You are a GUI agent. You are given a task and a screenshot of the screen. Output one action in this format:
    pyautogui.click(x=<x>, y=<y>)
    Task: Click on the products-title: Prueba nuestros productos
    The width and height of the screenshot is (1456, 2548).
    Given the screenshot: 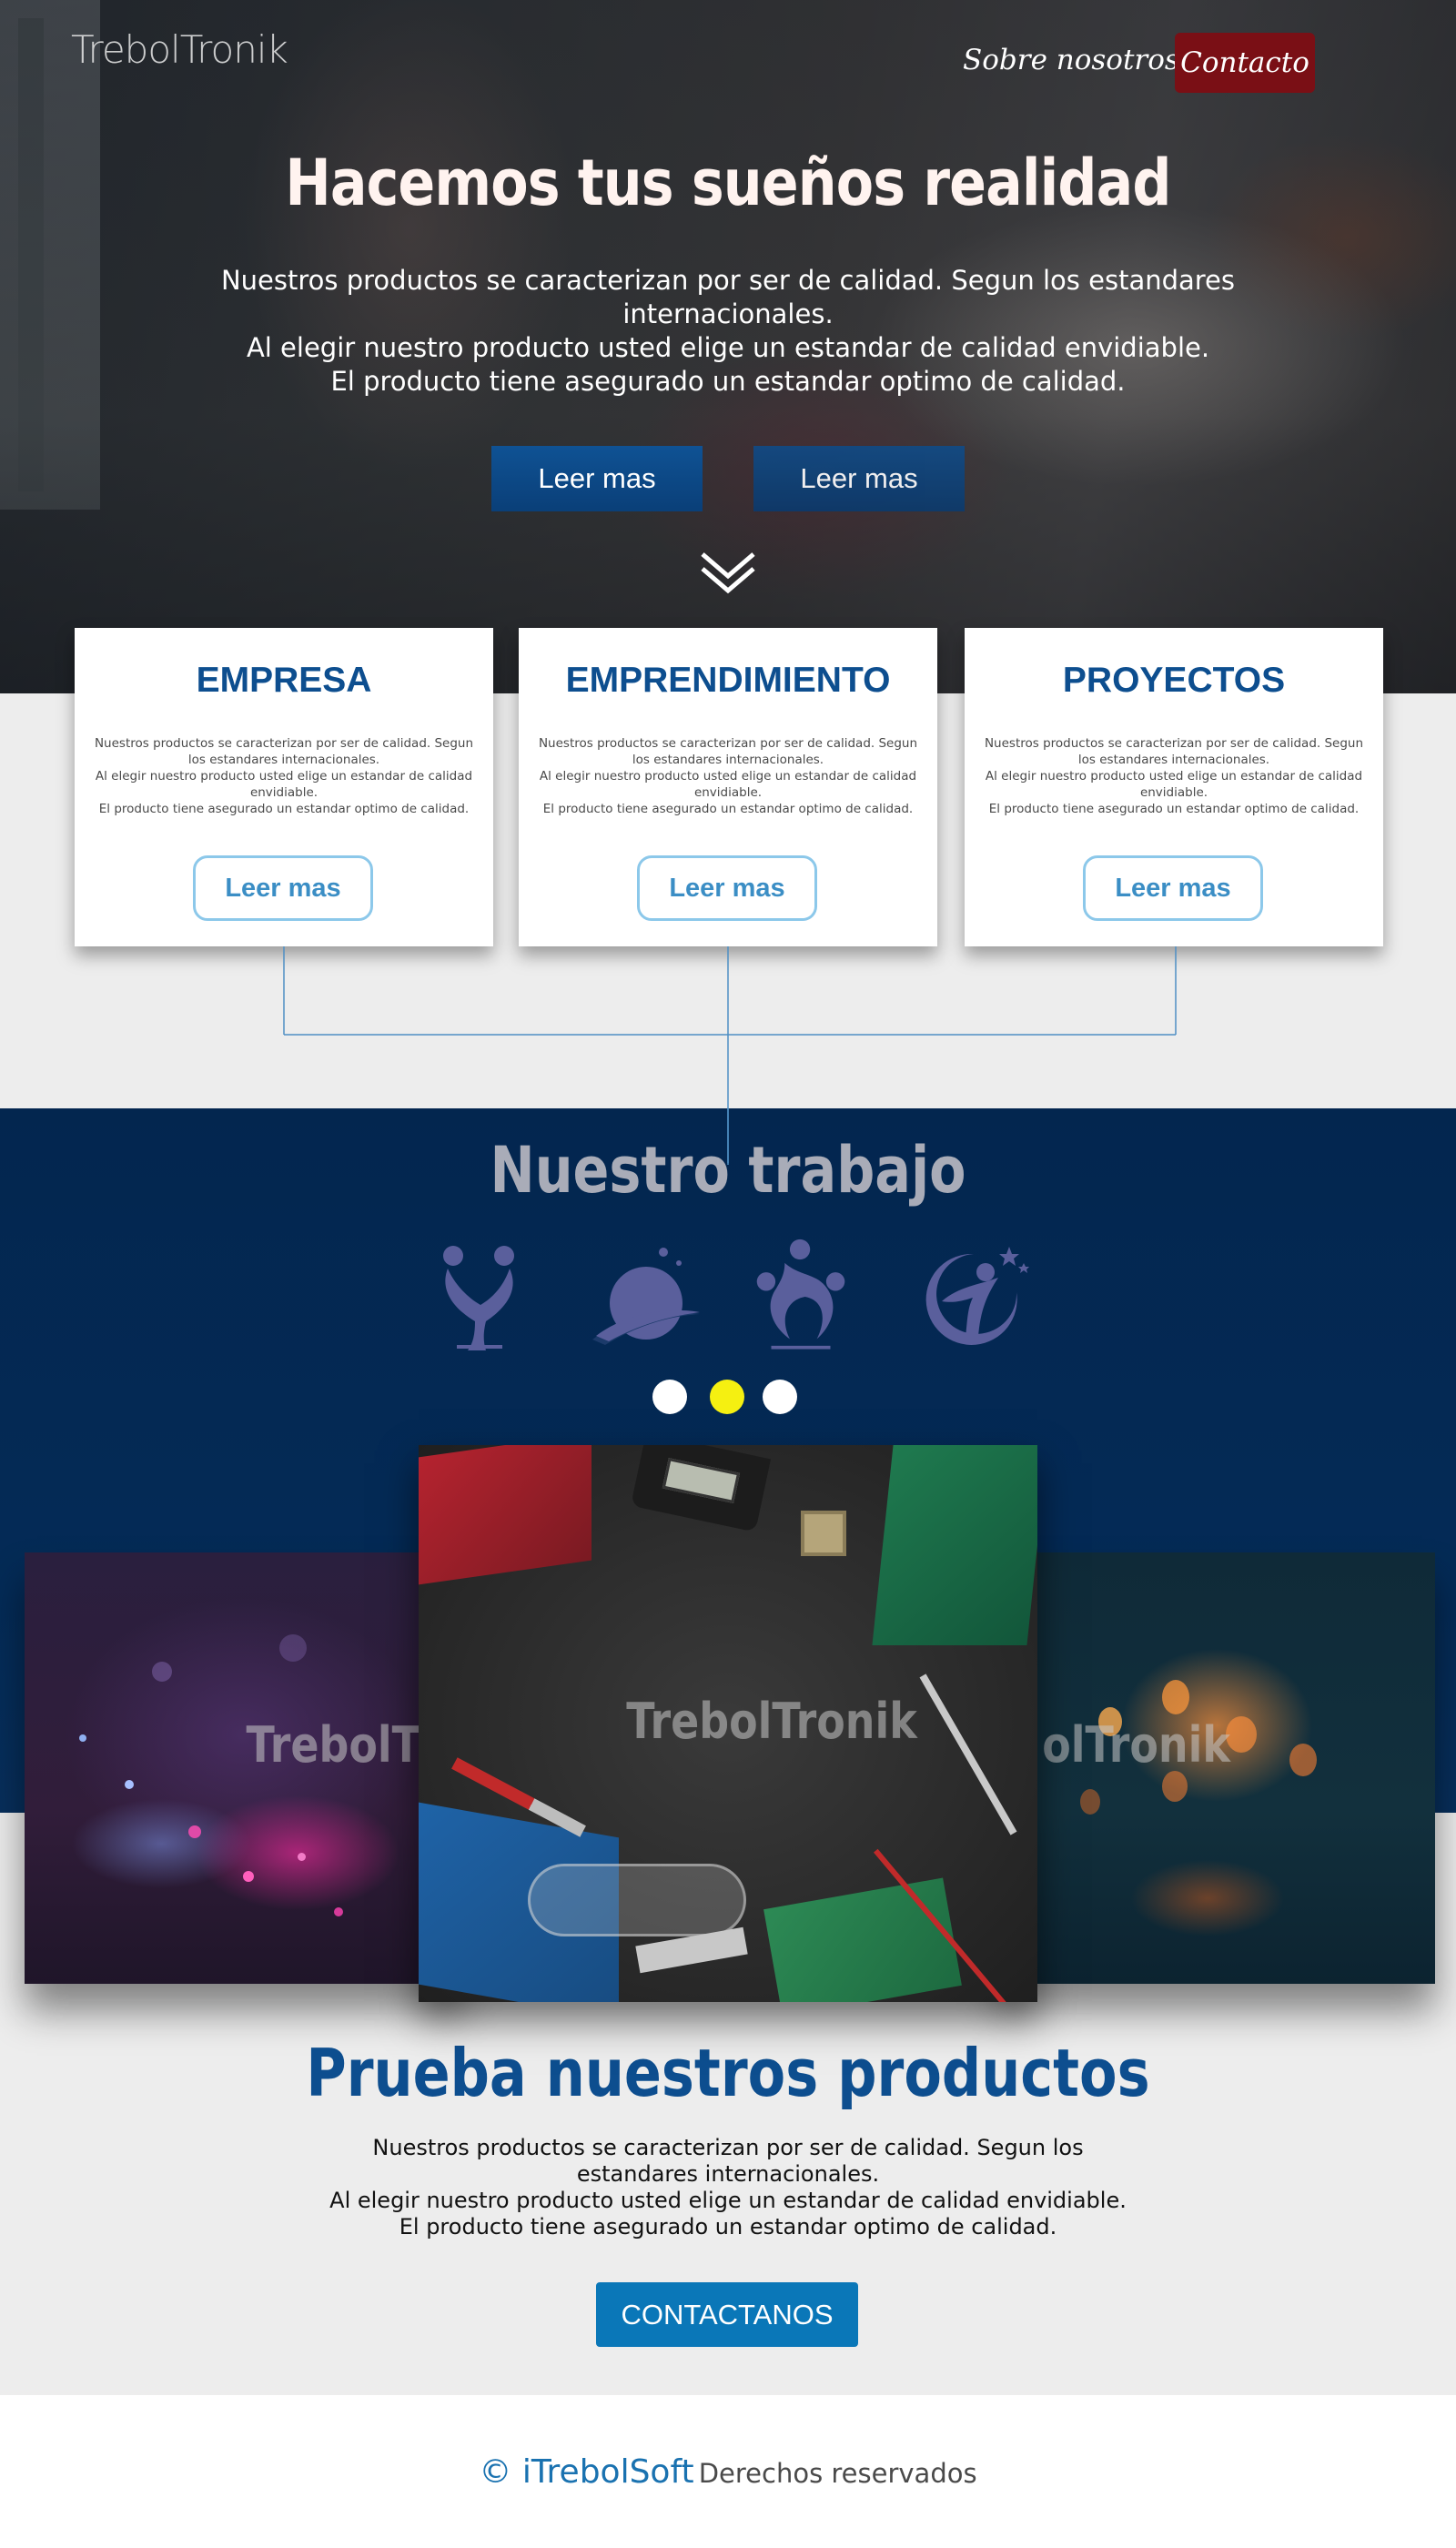 What is the action you would take?
    pyautogui.click(x=728, y=2073)
    